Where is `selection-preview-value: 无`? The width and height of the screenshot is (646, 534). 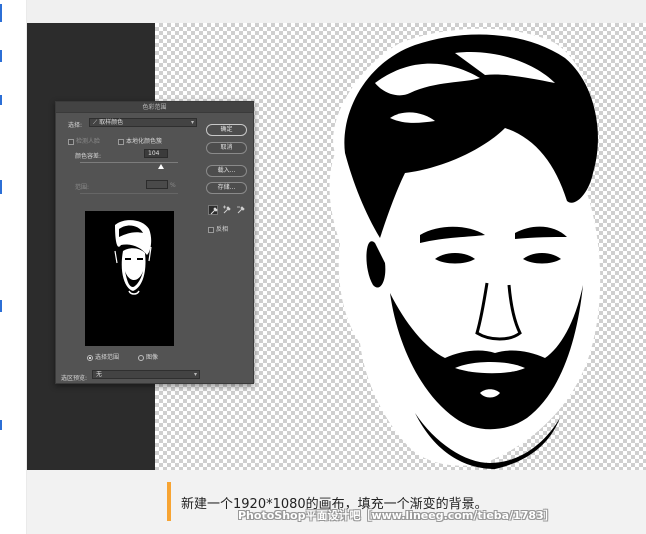 selection-preview-value: 无 is located at coordinates (99, 374).